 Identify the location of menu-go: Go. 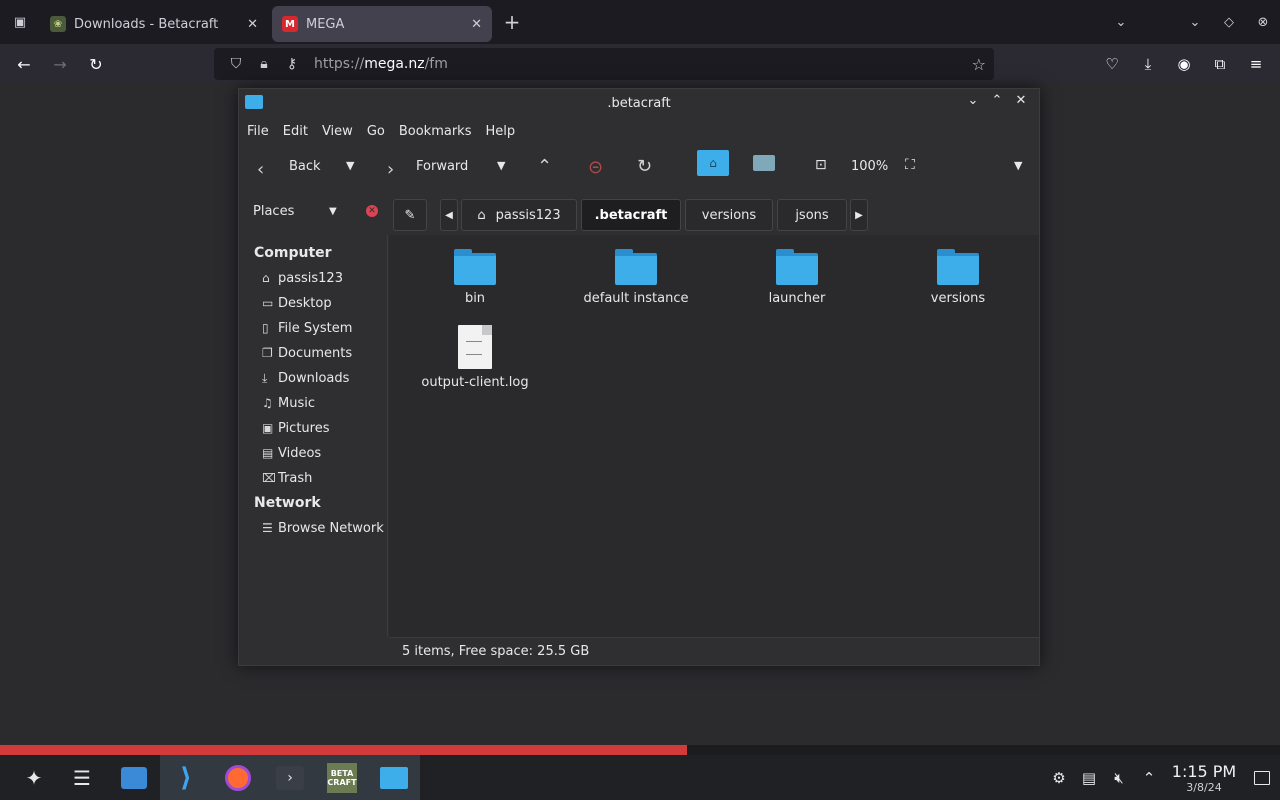
(376, 131).